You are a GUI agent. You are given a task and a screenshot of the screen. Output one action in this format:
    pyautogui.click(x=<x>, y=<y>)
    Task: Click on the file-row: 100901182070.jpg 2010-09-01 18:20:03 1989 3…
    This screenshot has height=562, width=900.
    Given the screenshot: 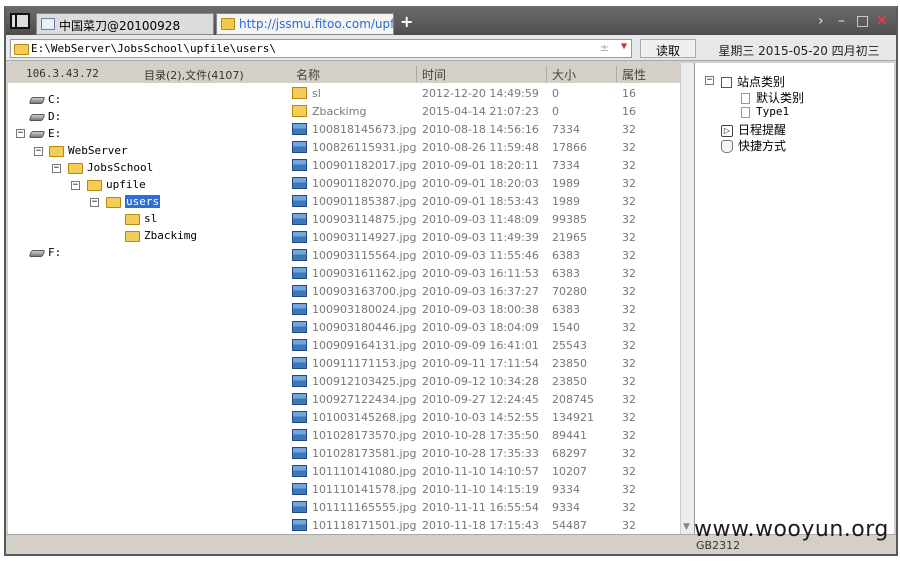 What is the action you would take?
    pyautogui.click(x=485, y=184)
    